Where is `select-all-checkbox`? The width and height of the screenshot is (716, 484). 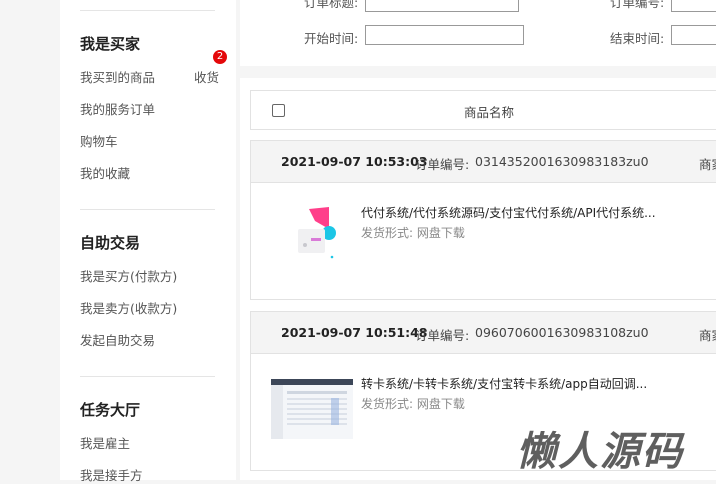
select-all-checkbox is located at coordinates (278, 110).